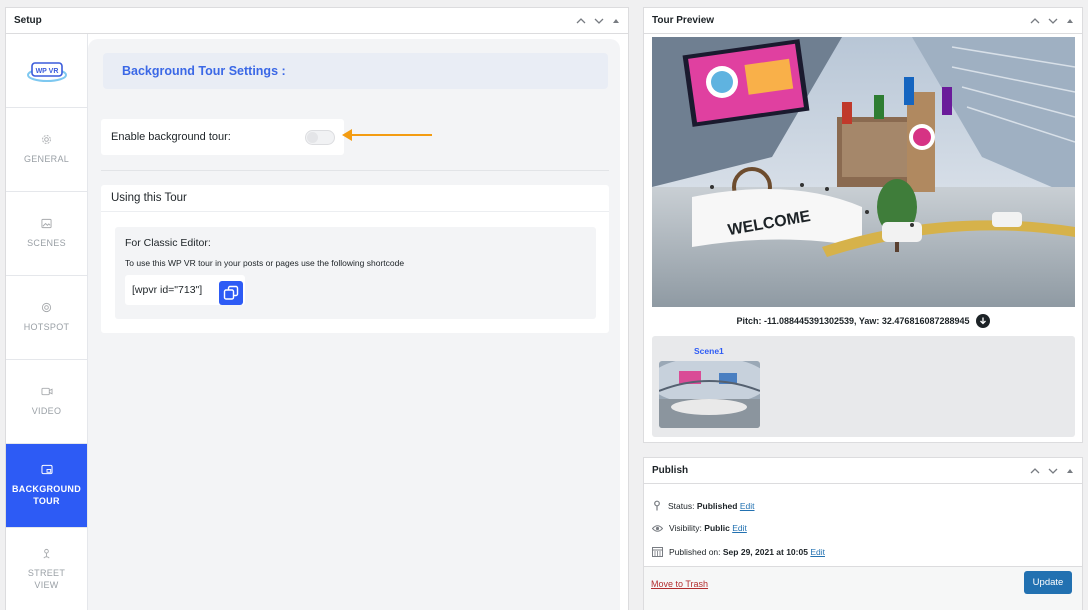  Describe the element at coordinates (681, 505) in the screenshot. I see `status-label: Status:` at that location.